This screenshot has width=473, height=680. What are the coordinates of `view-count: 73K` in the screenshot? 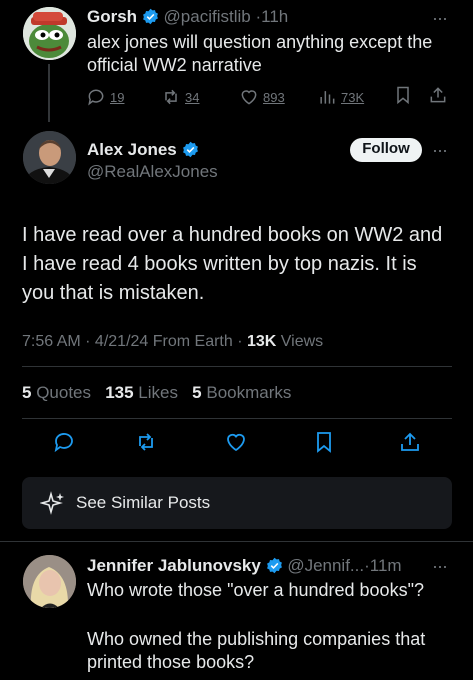 It's located at (353, 97).